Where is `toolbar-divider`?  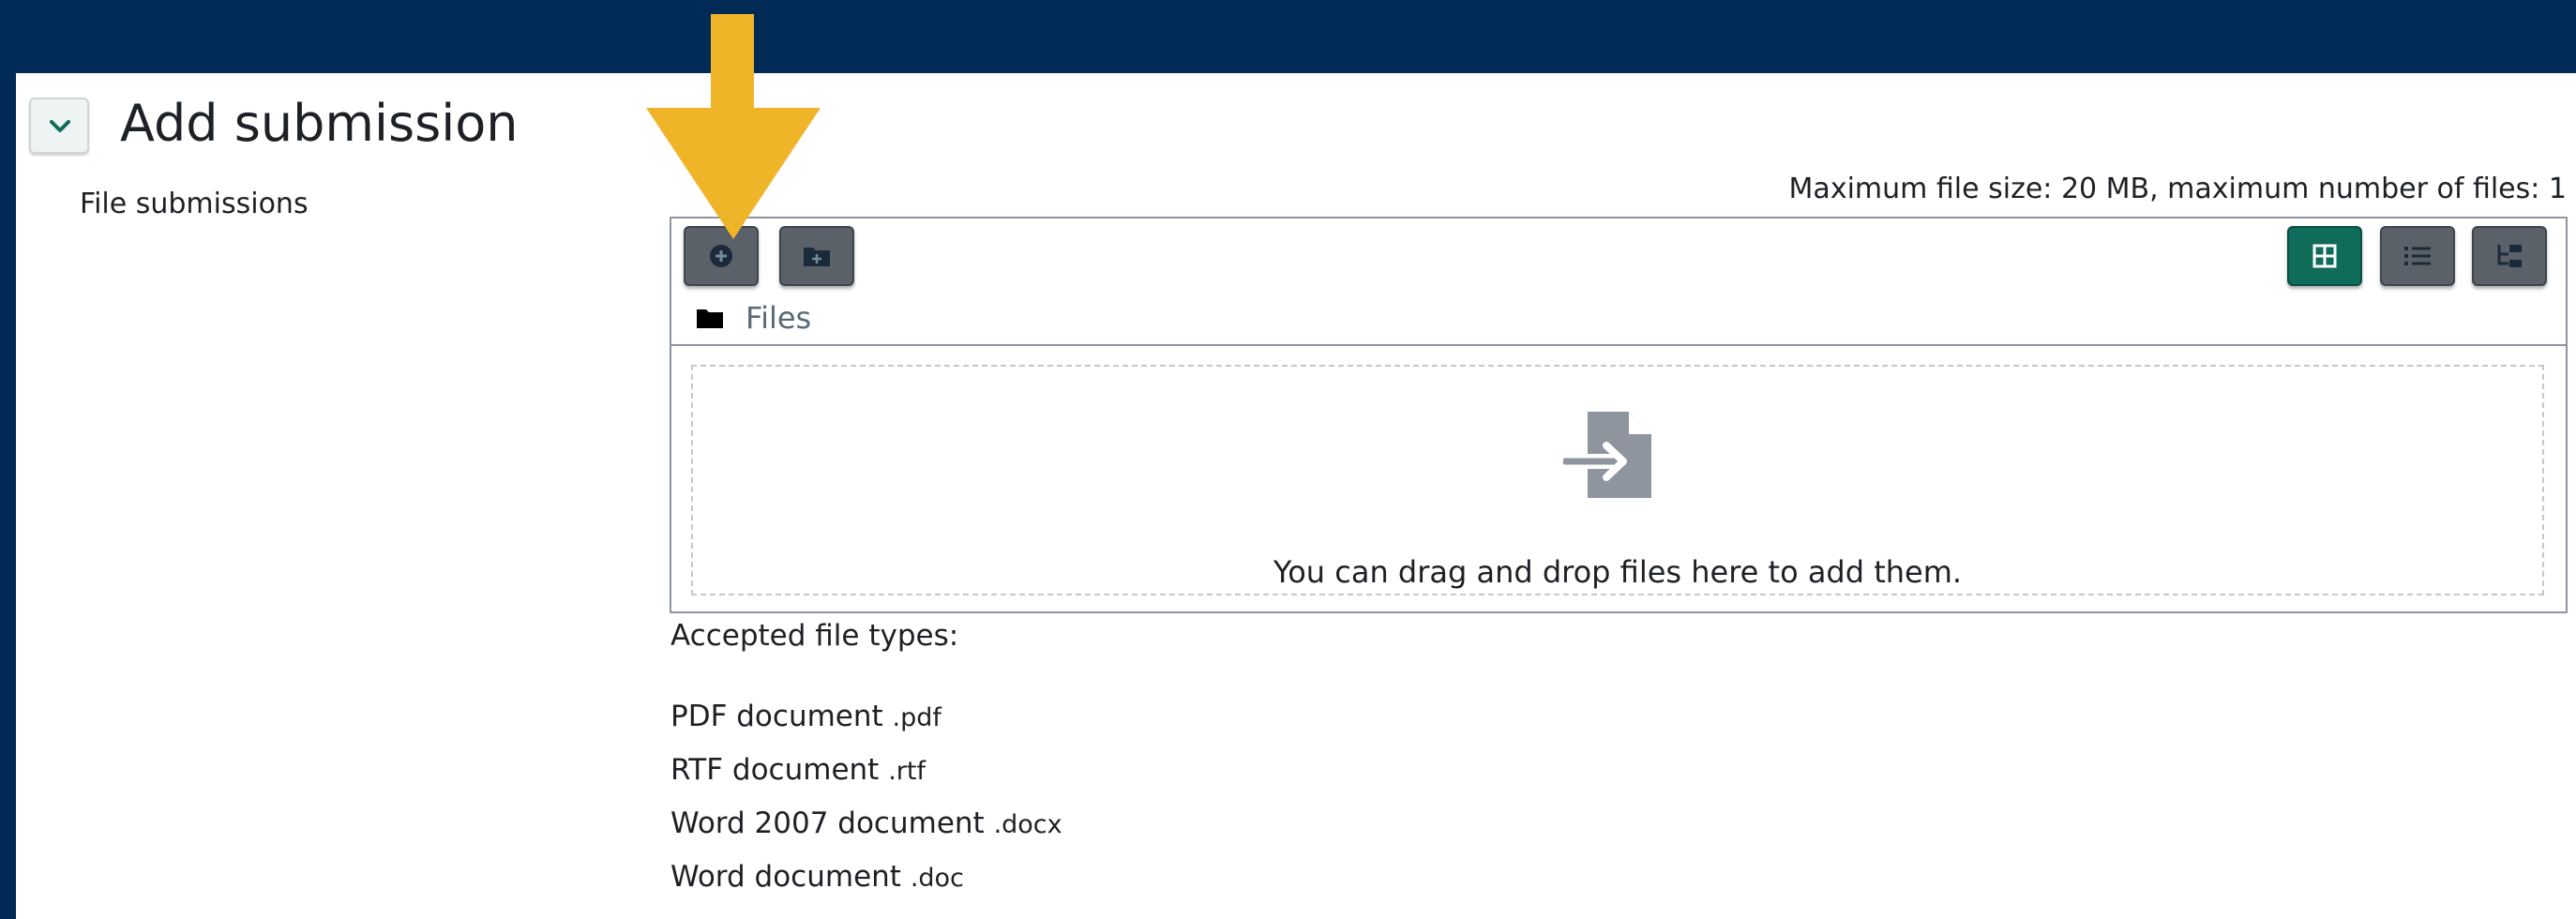 toolbar-divider is located at coordinates (1618, 345).